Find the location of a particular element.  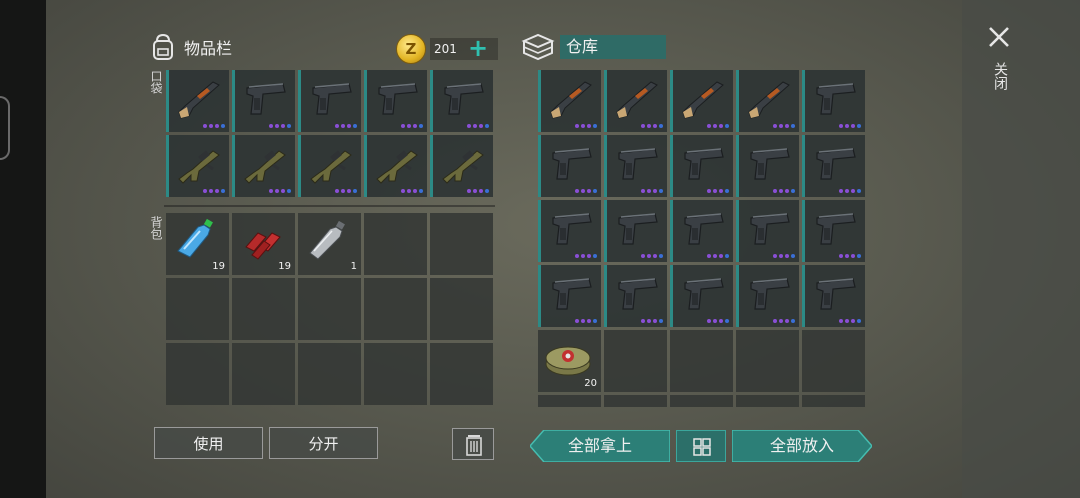

put-all-button: 全部放入 is located at coordinates (802, 446).